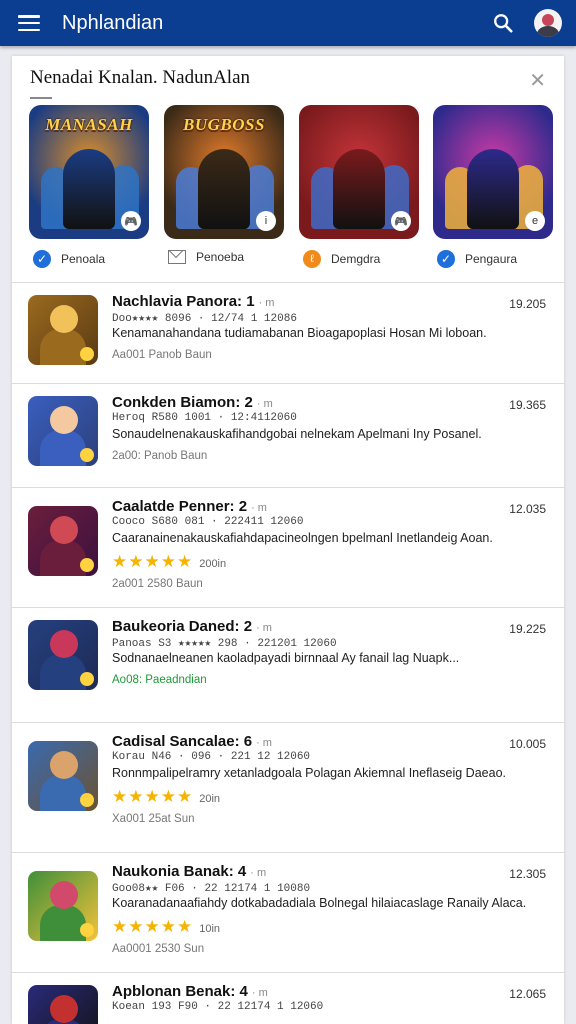 Image resolution: width=576 pixels, height=1024 pixels. What do you see at coordinates (341, 259) in the screenshot?
I see `card-caption: ℓ Demgdra` at bounding box center [341, 259].